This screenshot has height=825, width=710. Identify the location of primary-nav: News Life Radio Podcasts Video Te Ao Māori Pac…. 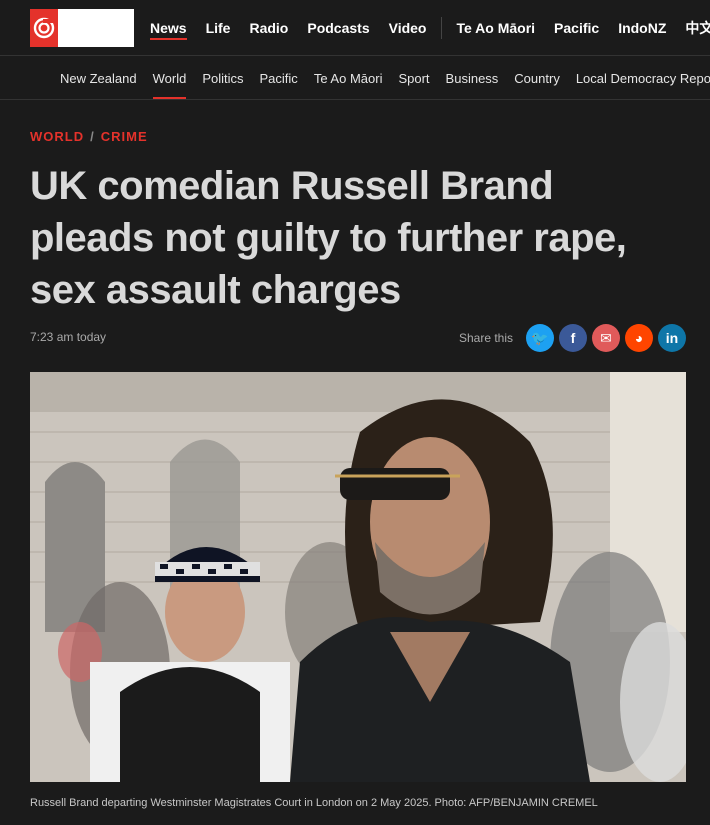
(430, 28).